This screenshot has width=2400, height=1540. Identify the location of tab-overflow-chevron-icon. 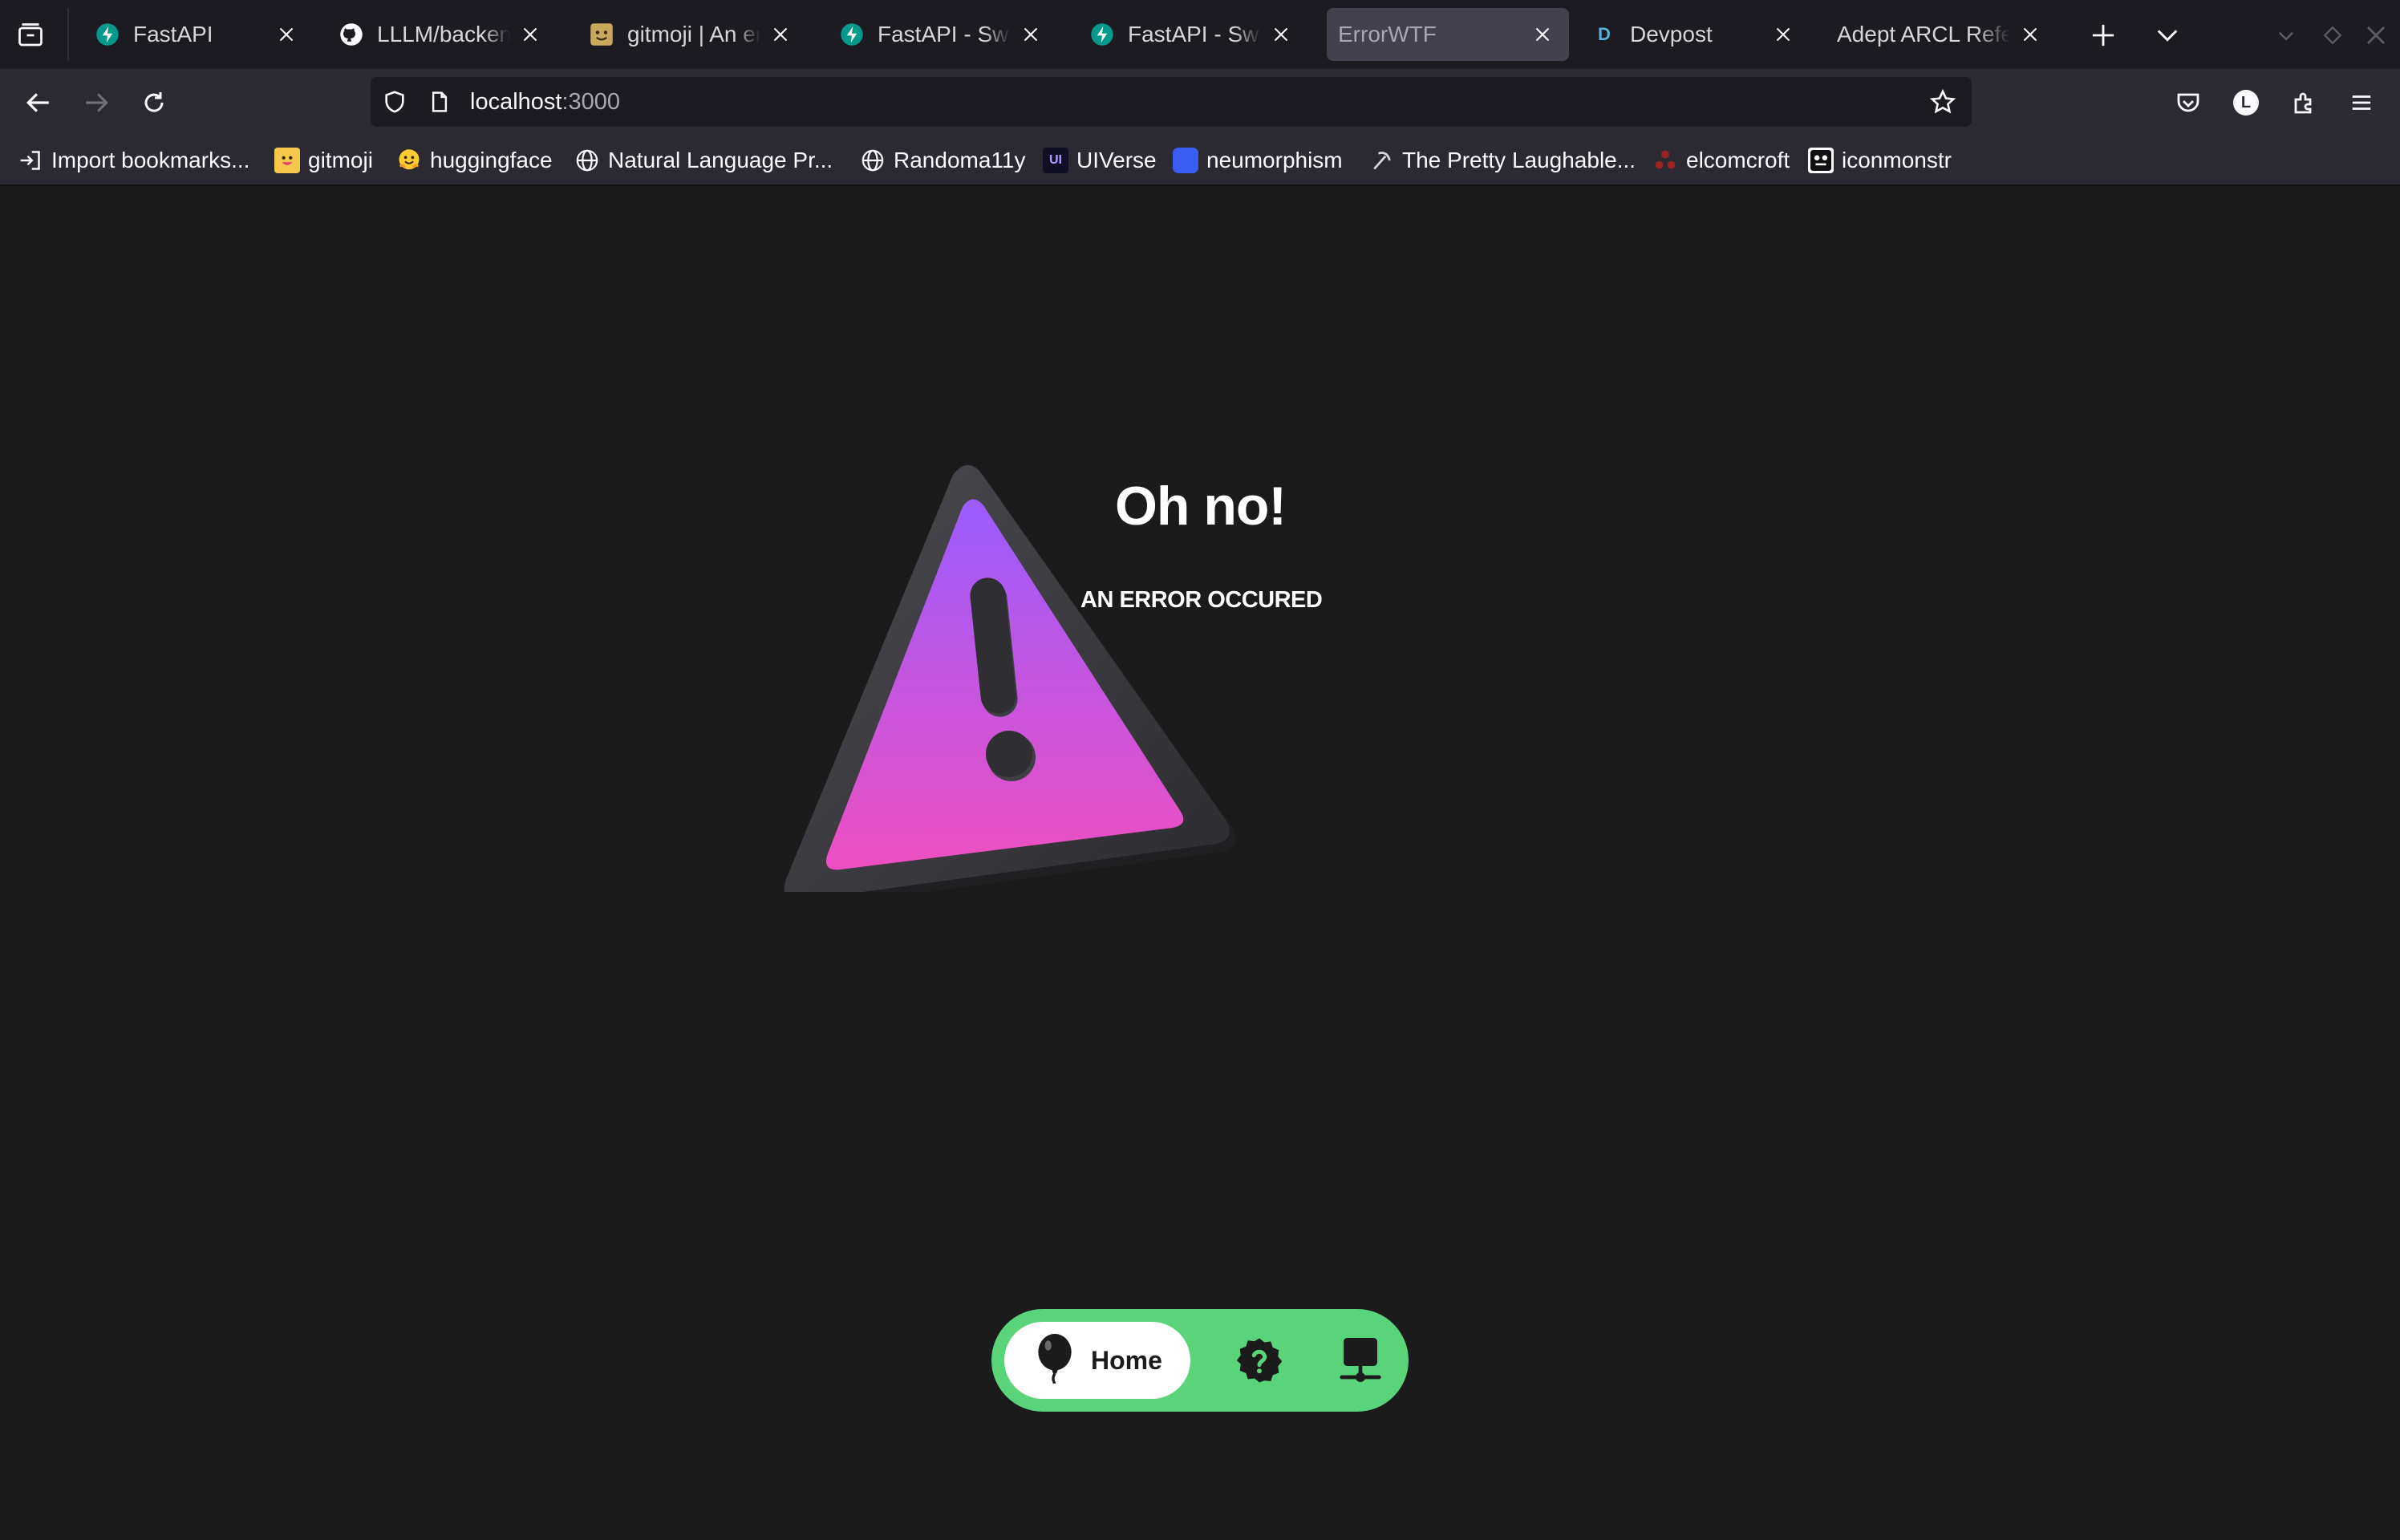
(2167, 35).